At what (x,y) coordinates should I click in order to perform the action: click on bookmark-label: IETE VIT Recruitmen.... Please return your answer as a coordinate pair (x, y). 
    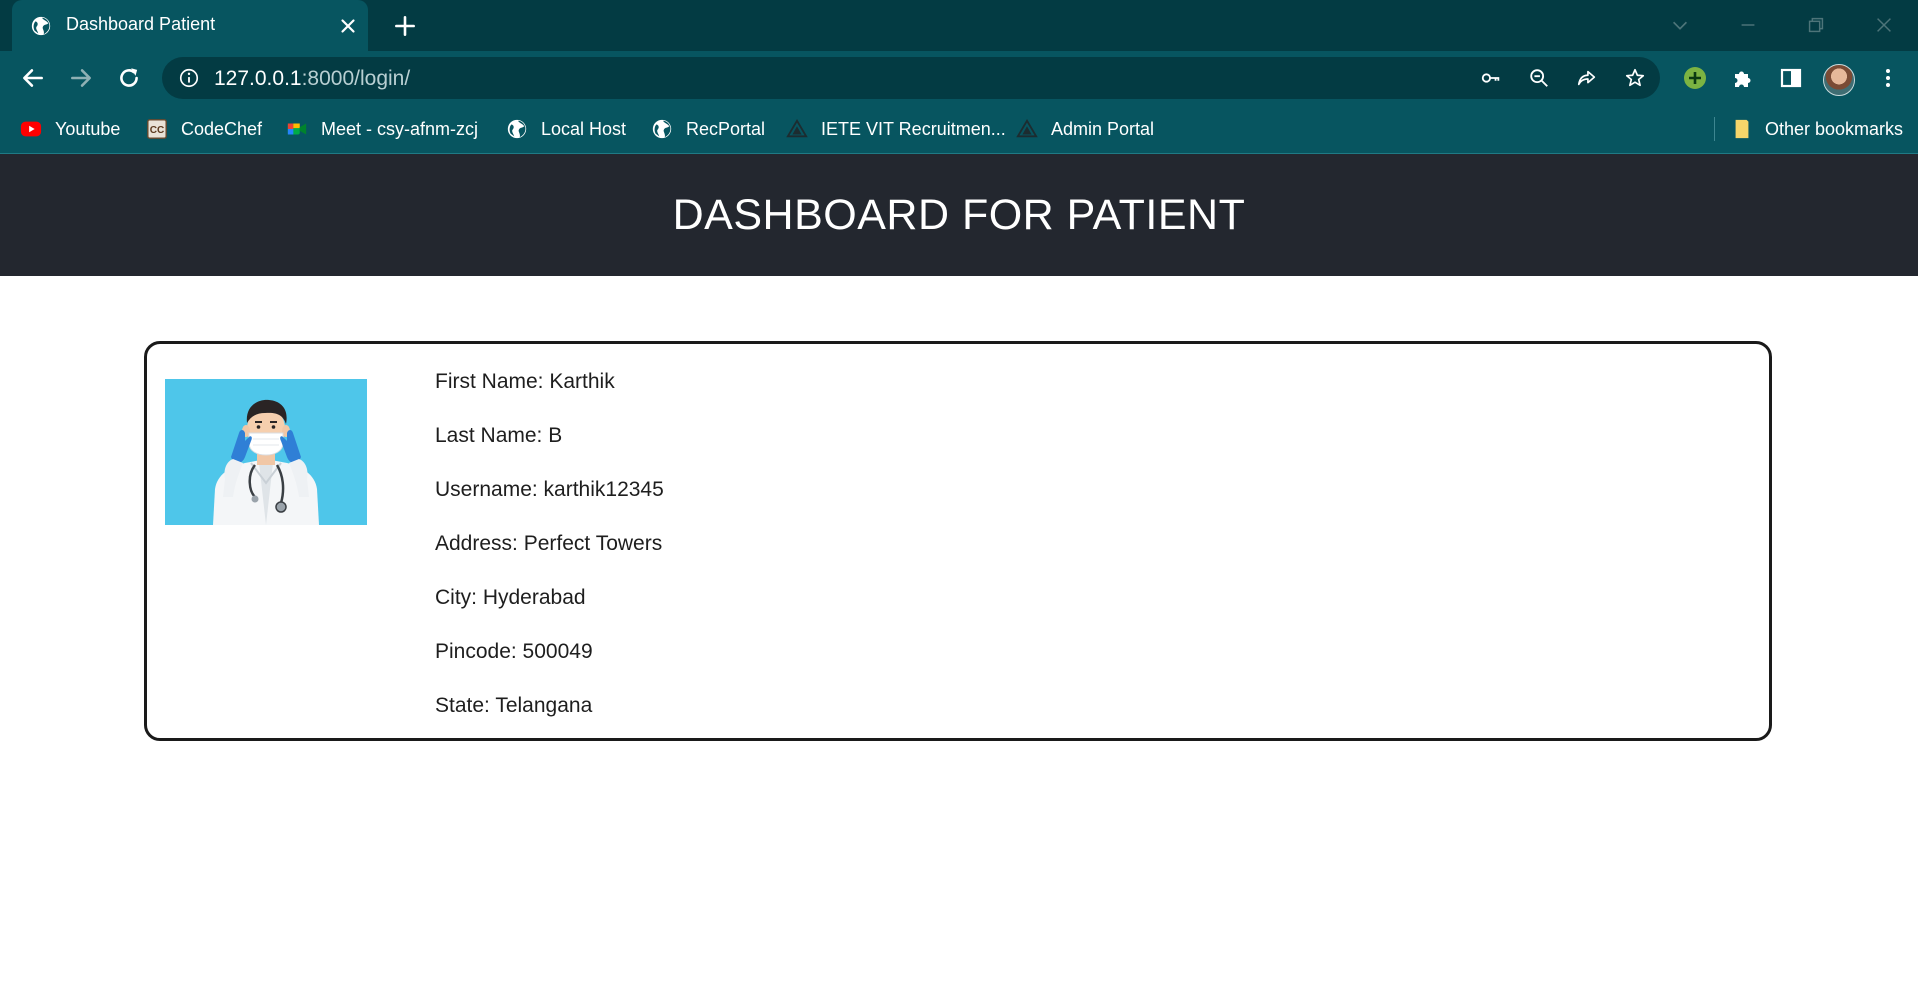
    Looking at the image, I should click on (913, 128).